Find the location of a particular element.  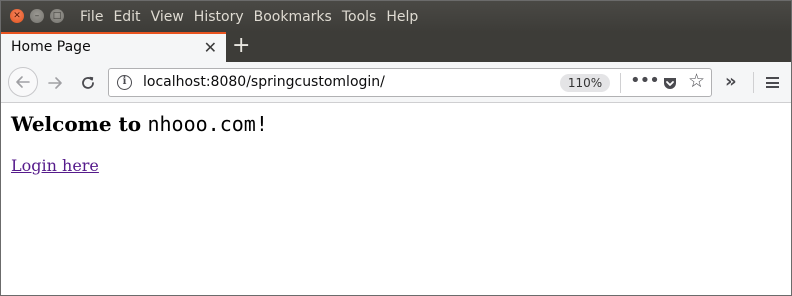

menu-tools: Tools is located at coordinates (359, 17).